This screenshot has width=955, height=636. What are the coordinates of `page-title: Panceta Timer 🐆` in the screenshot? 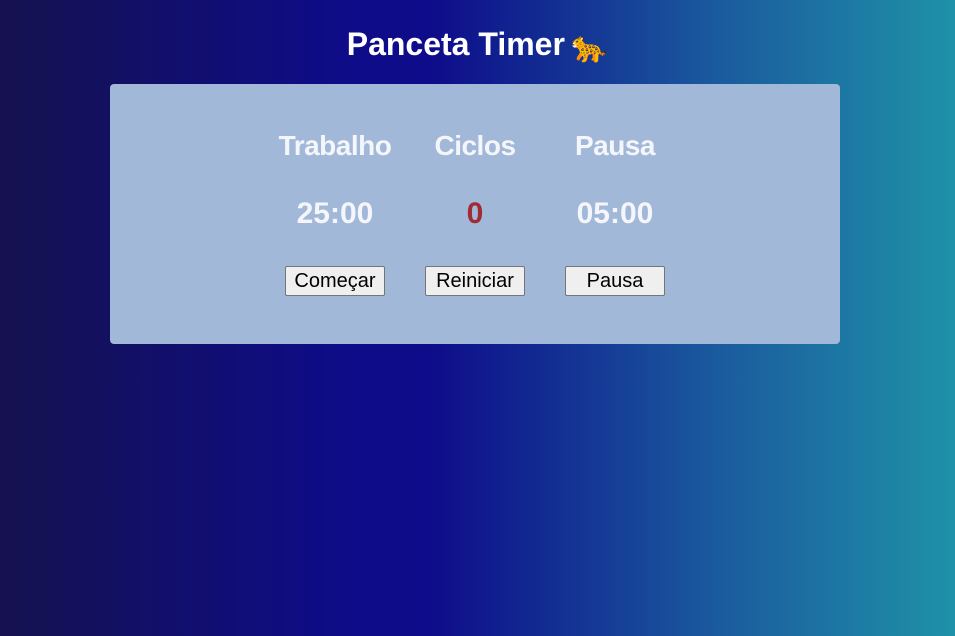 It's located at (477, 46).